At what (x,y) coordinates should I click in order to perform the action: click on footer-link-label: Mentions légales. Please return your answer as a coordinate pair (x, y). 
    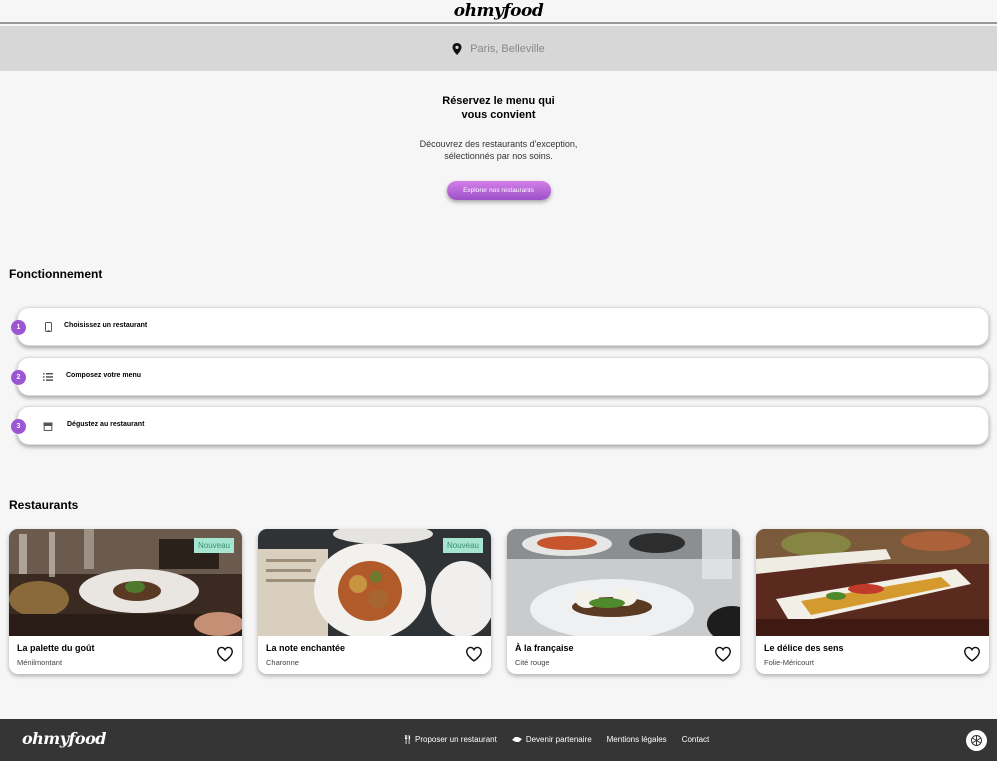
    Looking at the image, I should click on (636, 739).